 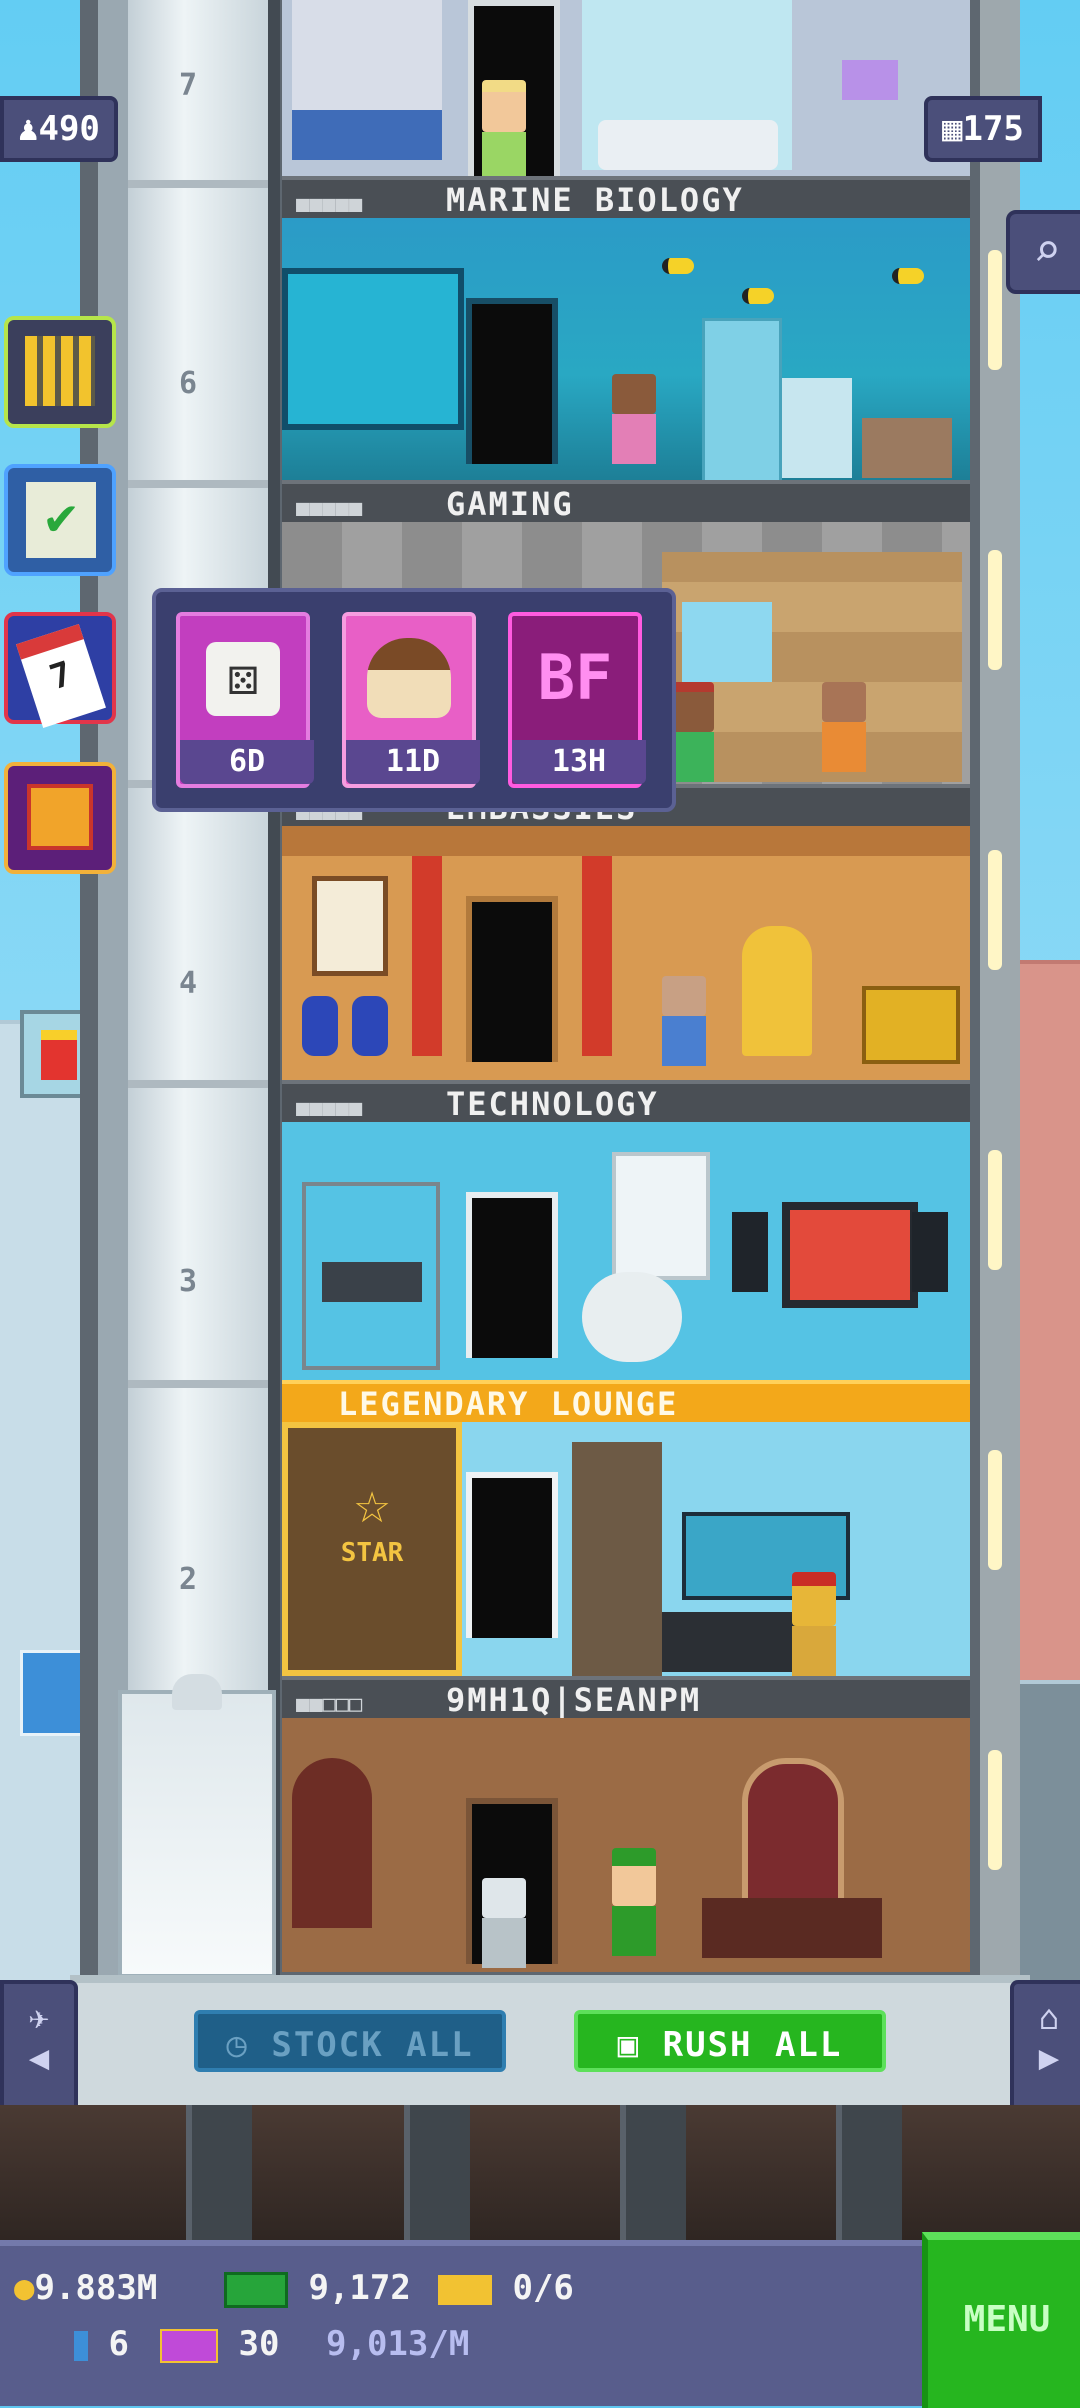 What do you see at coordinates (350, 2041) in the screenshot?
I see `stock-all-button: ◷ STOCK ALL` at bounding box center [350, 2041].